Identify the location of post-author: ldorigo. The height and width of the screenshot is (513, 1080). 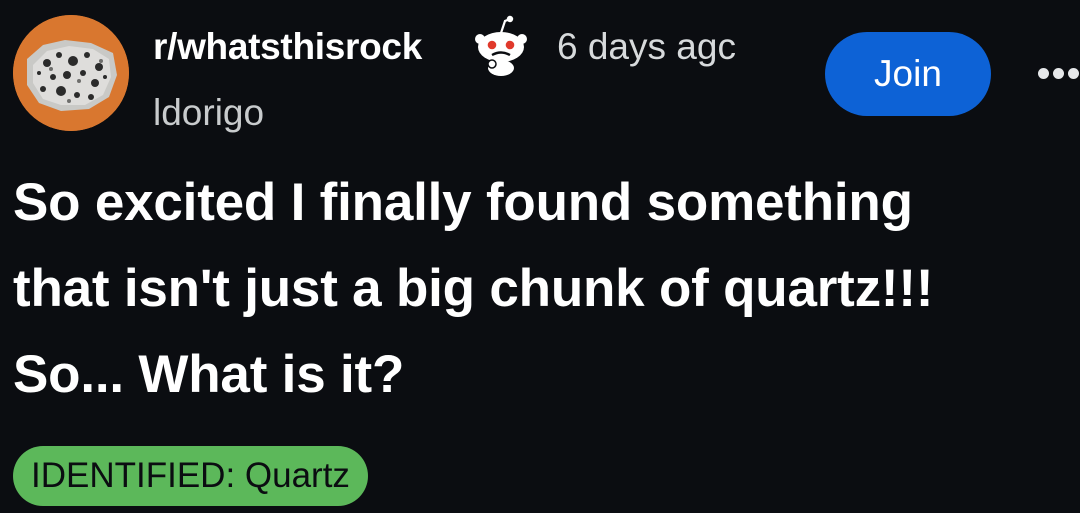
(208, 113).